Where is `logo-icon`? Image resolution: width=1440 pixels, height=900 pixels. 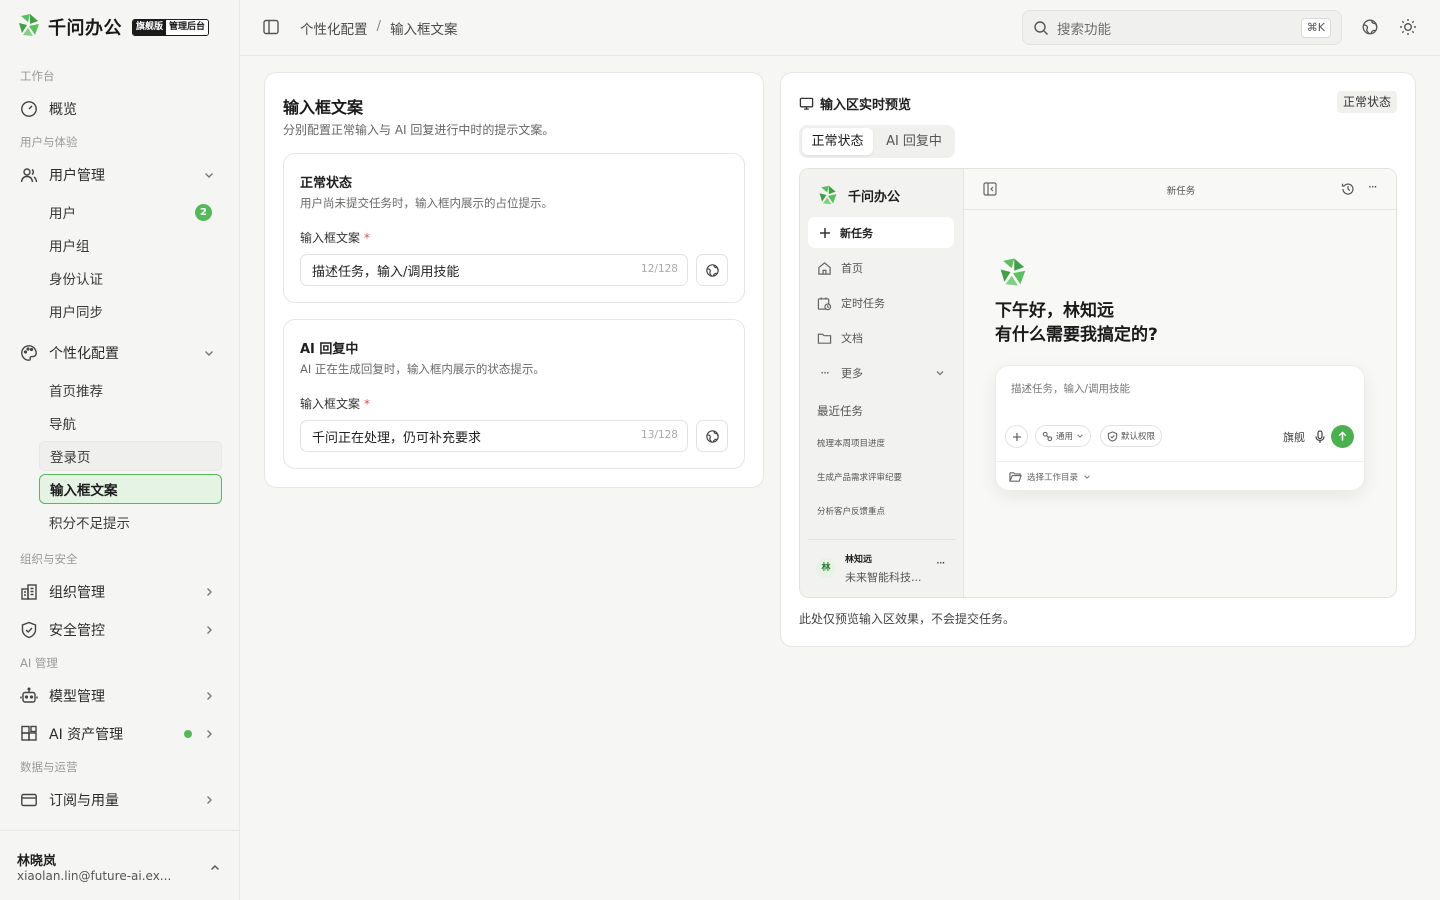 logo-icon is located at coordinates (1013, 272).